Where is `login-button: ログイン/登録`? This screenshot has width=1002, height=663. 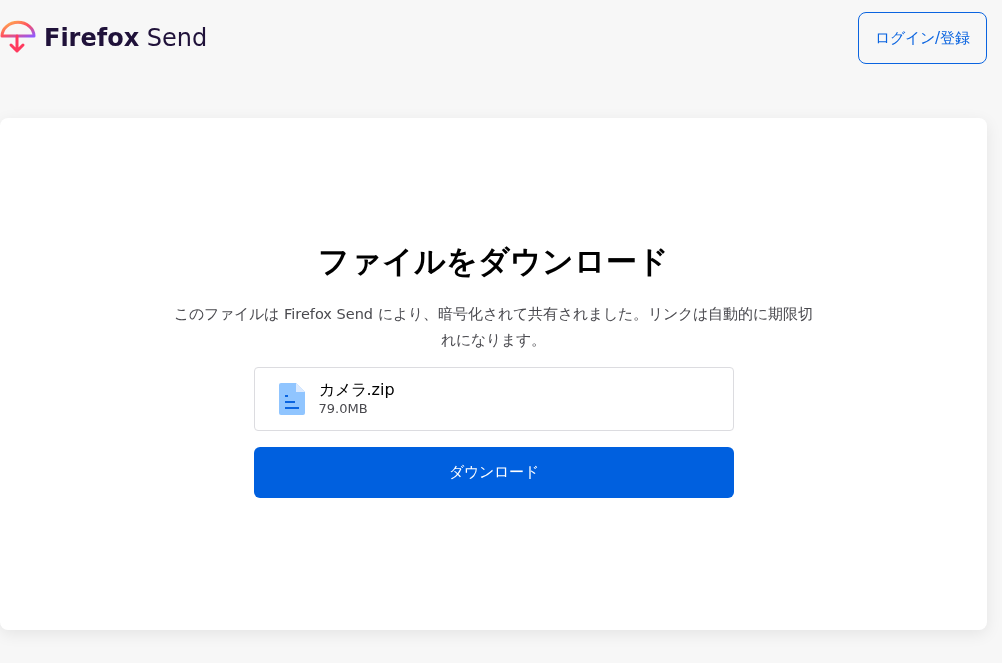
login-button: ログイン/登録 is located at coordinates (922, 38).